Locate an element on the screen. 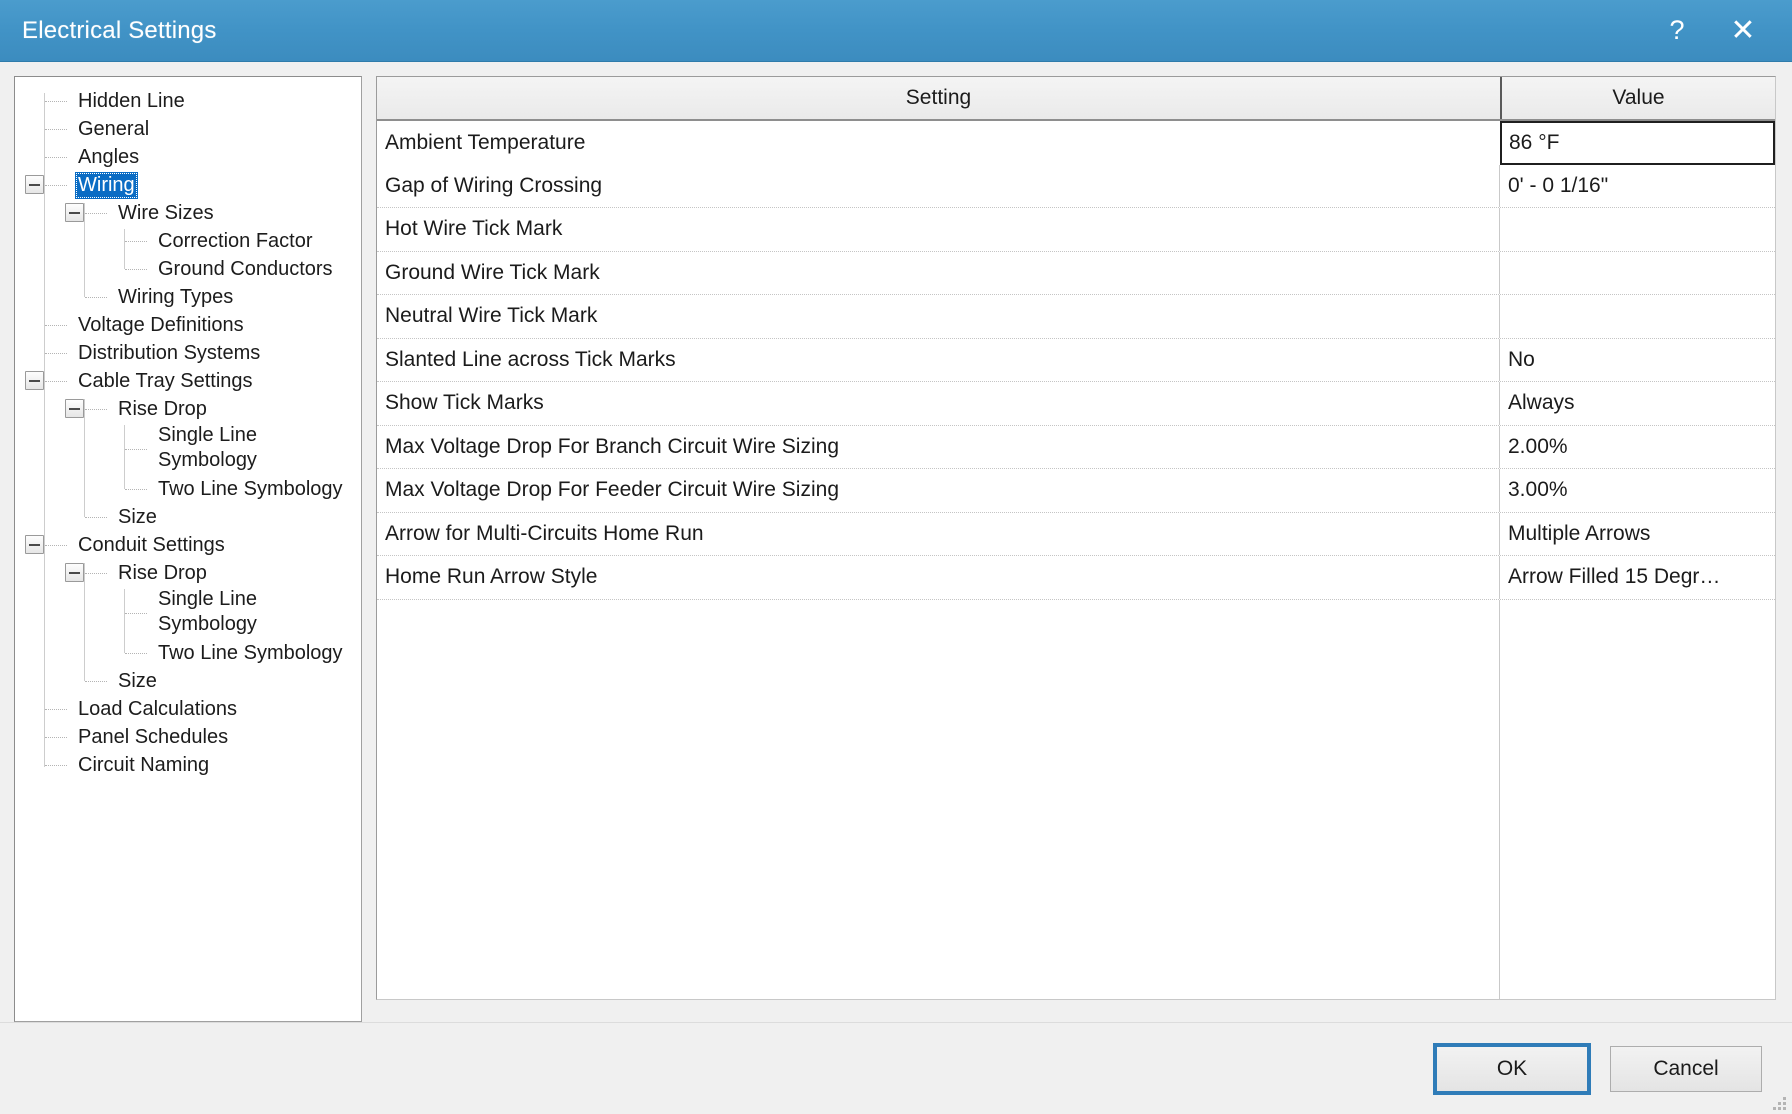 The height and width of the screenshot is (1114, 1792). tree-item-correction-factor: Correction Factor is located at coordinates (188, 241).